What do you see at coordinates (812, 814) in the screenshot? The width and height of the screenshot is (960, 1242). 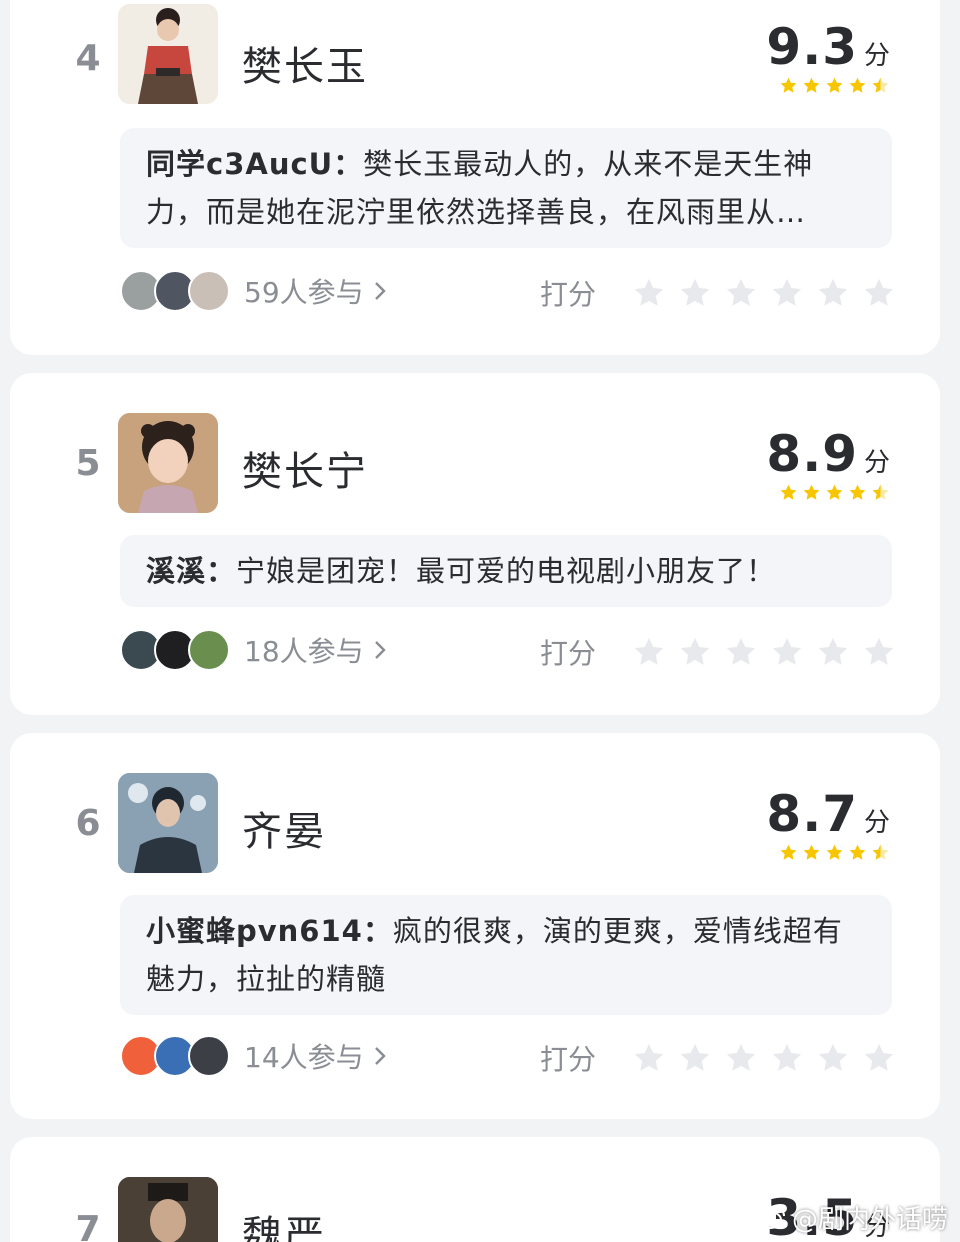 I see `score-value: 8.7` at bounding box center [812, 814].